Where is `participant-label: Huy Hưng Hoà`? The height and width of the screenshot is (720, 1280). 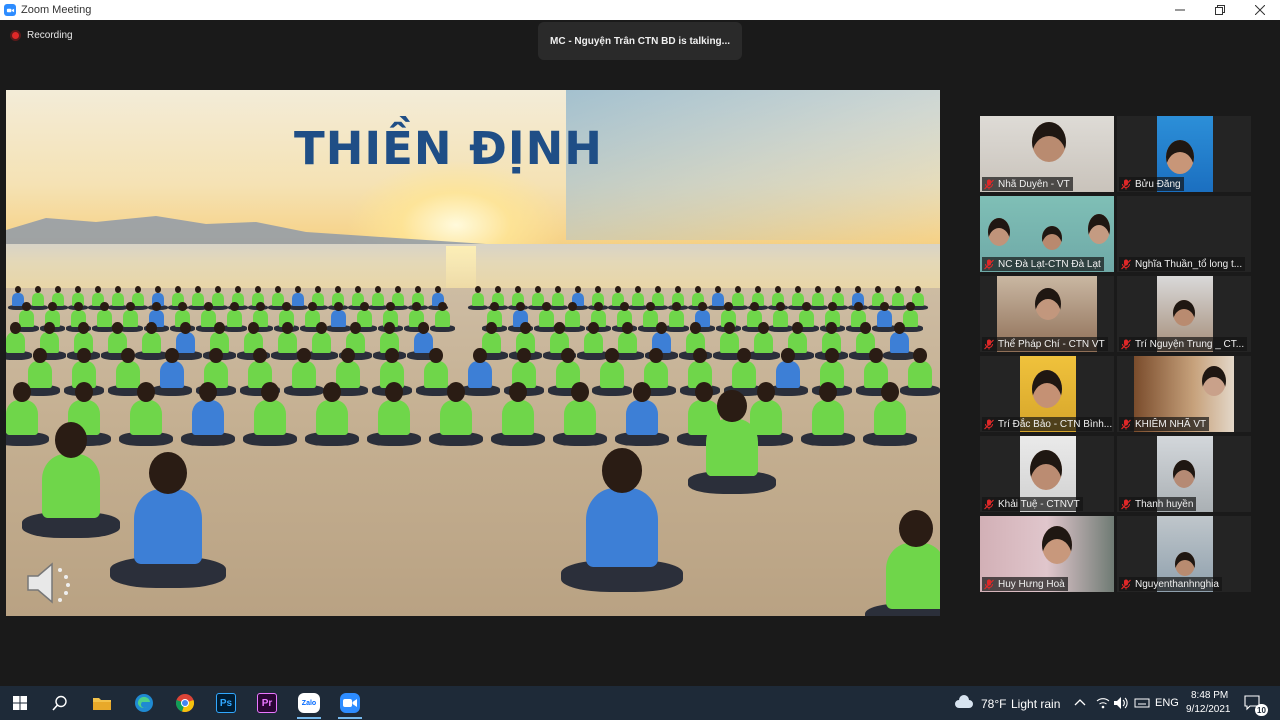
participant-label: Huy Hưng Hoà is located at coordinates (1025, 584).